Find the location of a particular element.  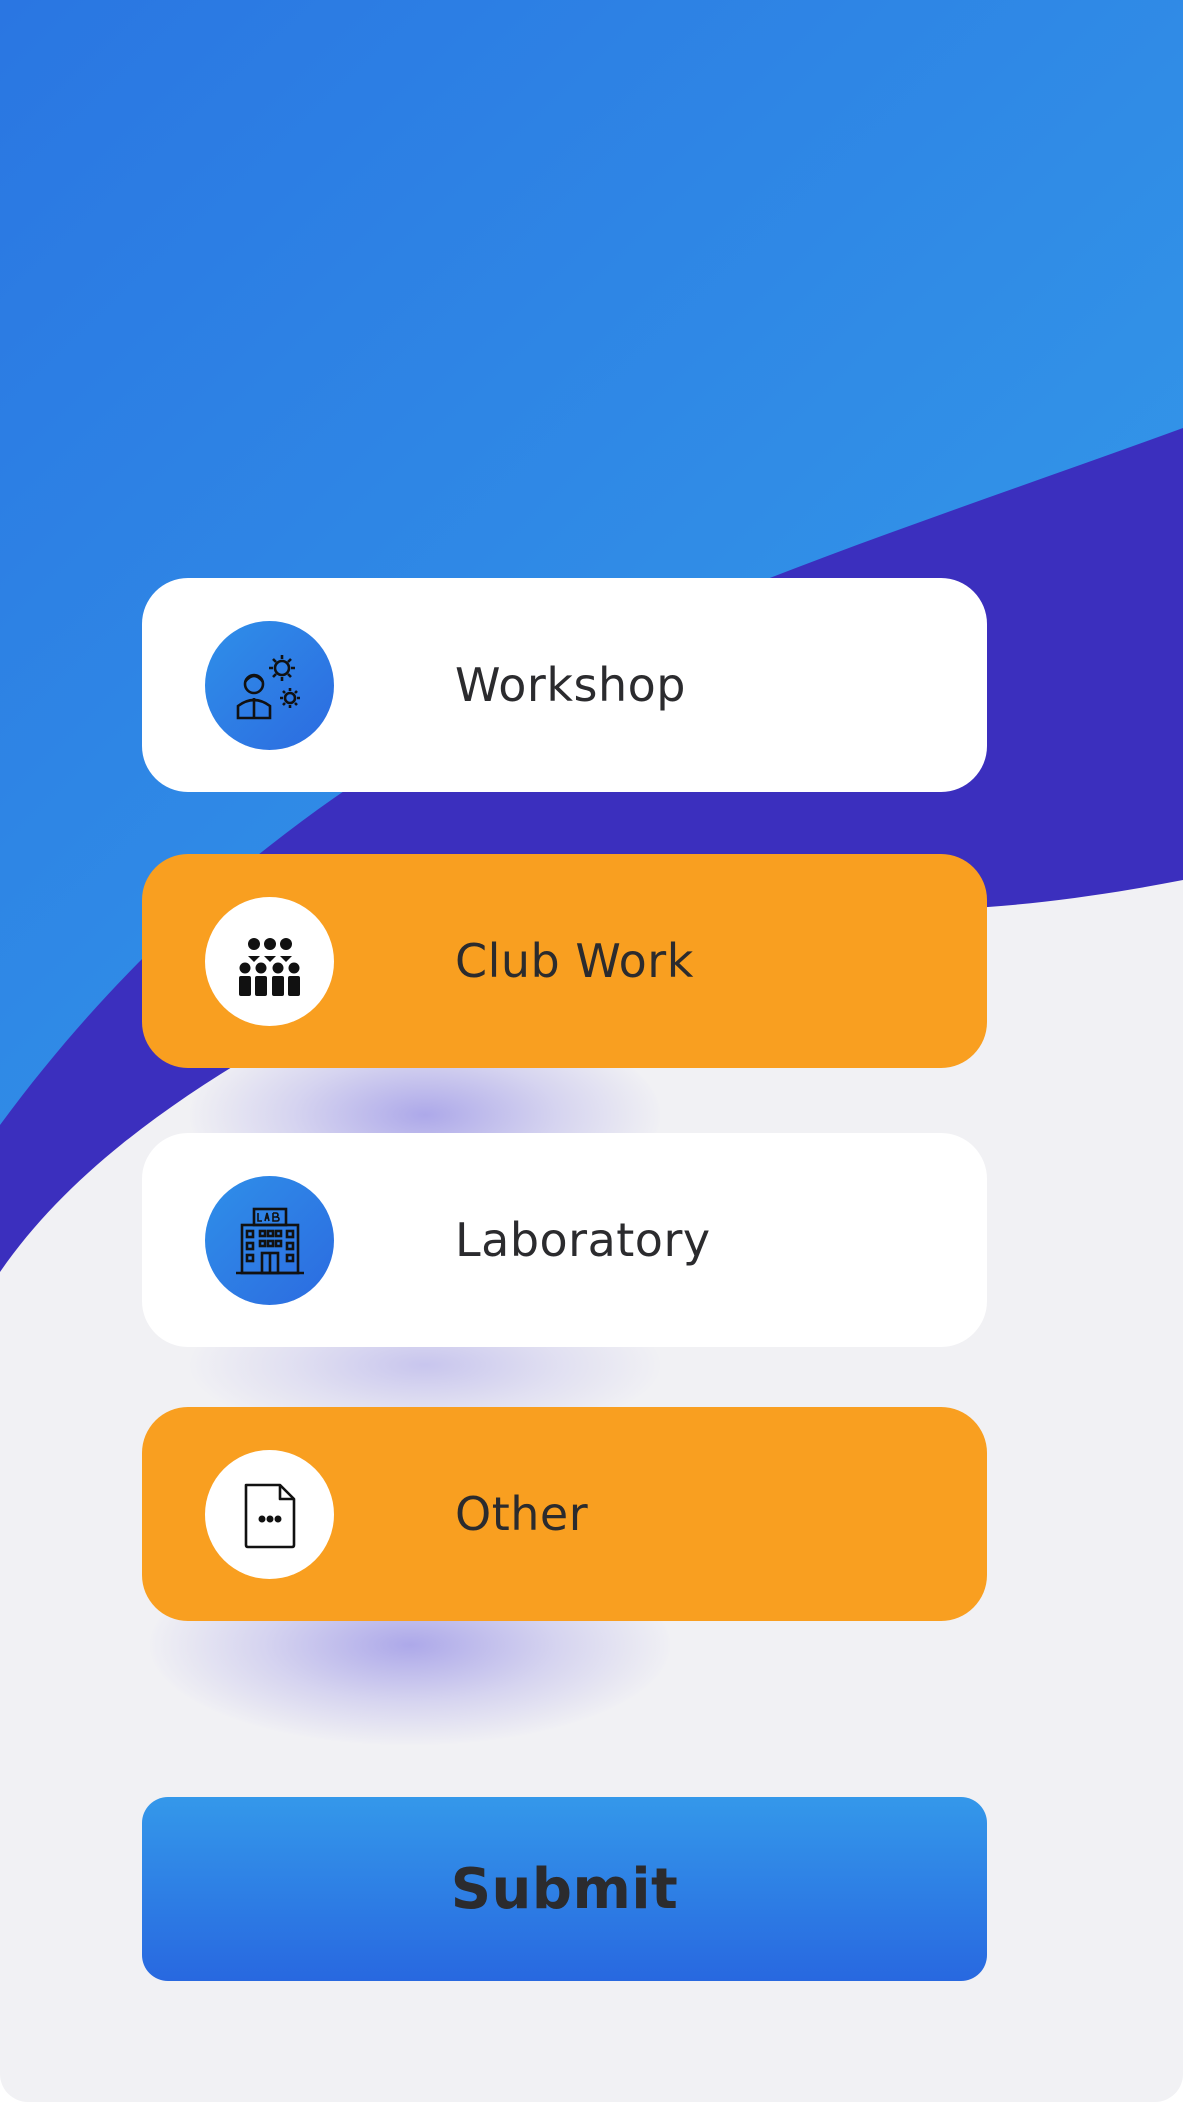

option-label: Laboratory is located at coordinates (583, 1240).